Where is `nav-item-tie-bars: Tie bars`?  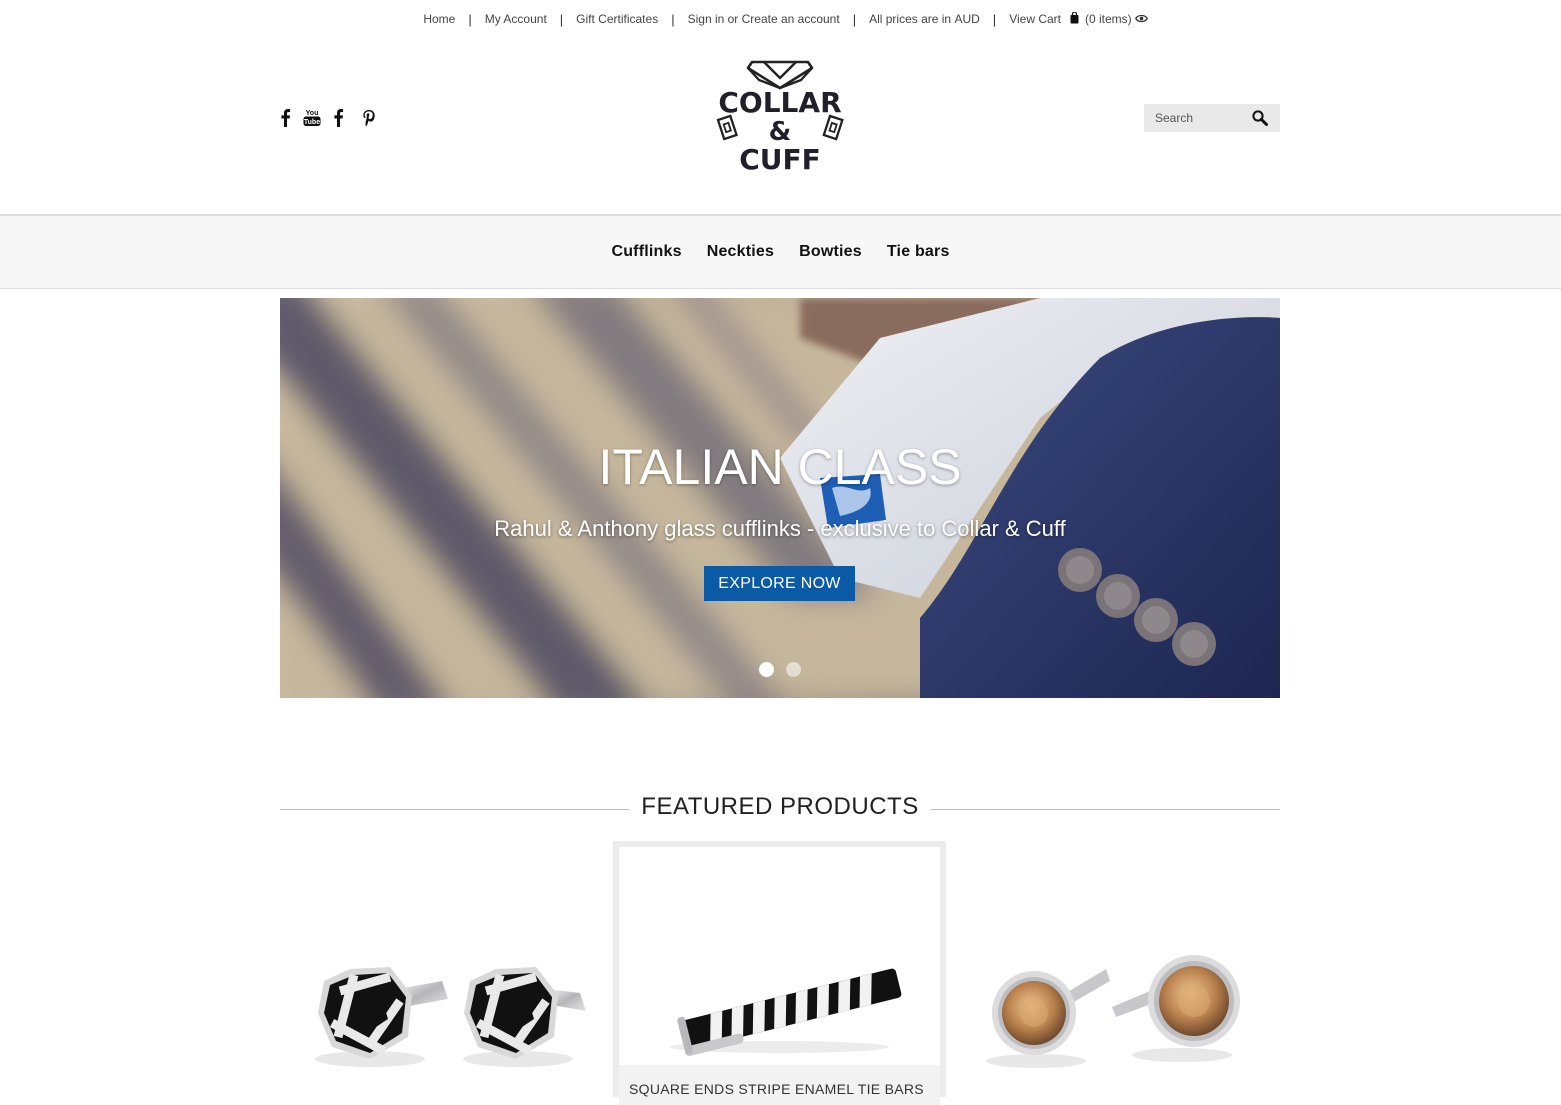
nav-item-tie-bars: Tie bars is located at coordinates (918, 252).